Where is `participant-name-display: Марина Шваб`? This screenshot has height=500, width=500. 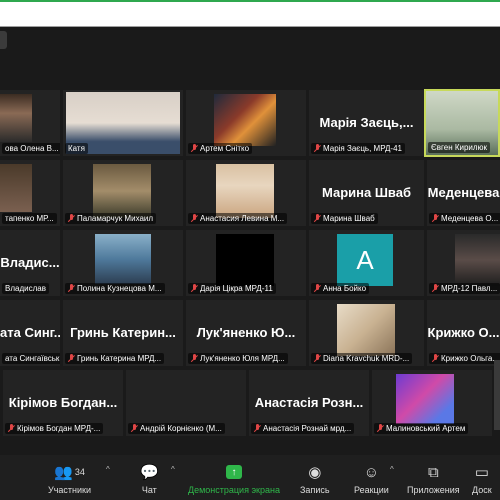 participant-name-display: Марина Шваб is located at coordinates (366, 192).